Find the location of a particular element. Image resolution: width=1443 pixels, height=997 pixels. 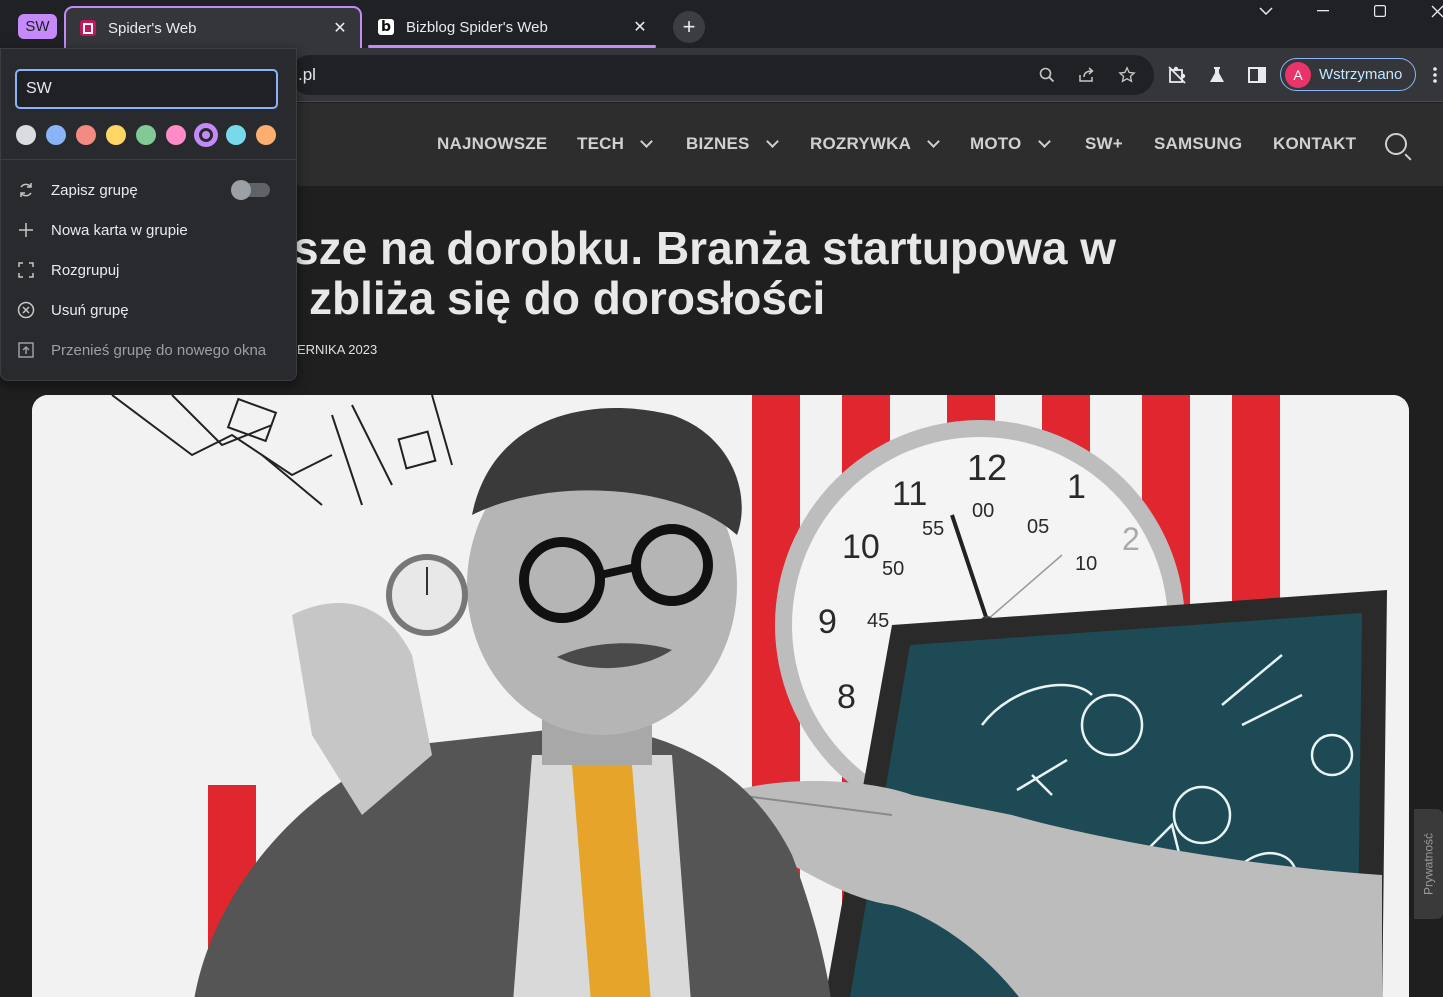

close-window-icon is located at coordinates (1430, 11).